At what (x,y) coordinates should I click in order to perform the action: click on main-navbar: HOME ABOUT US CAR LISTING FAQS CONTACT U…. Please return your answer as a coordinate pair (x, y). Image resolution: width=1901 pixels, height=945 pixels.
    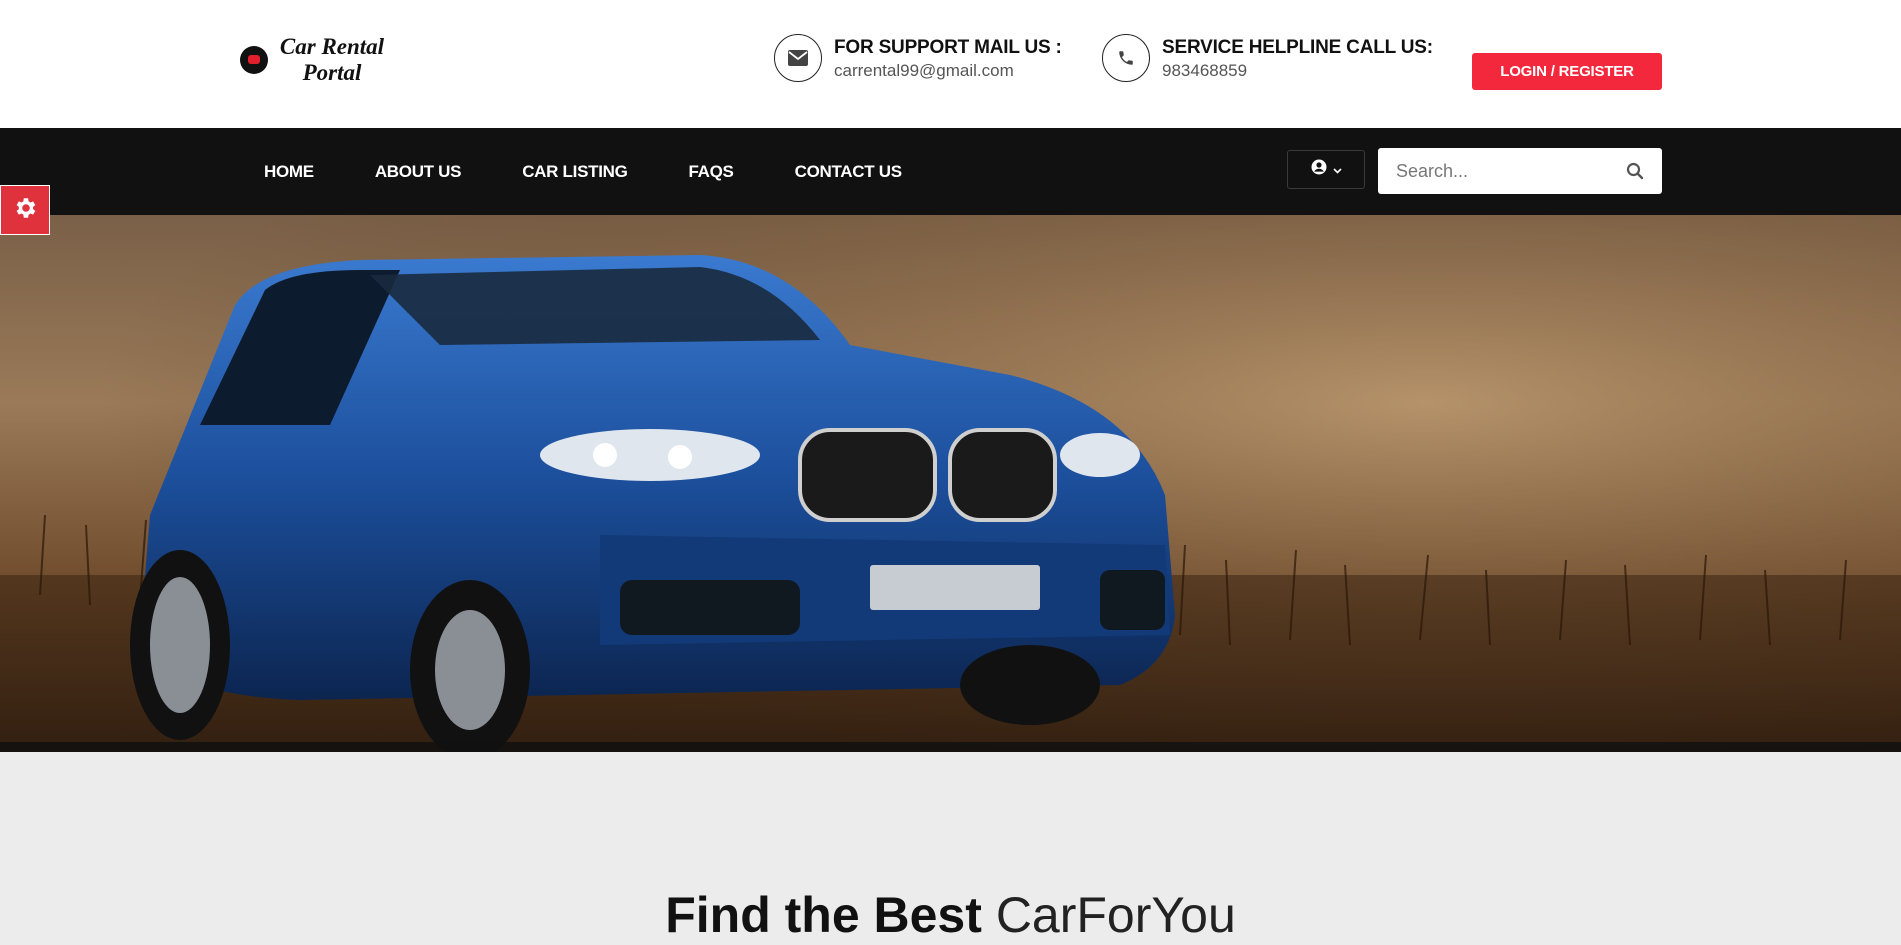
    Looking at the image, I should click on (950, 171).